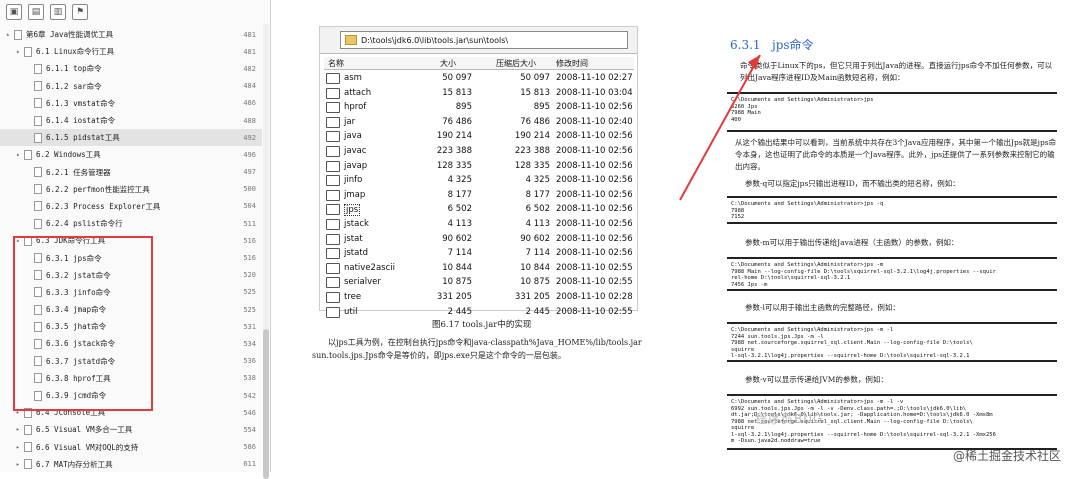 The width and height of the screenshot is (1080, 479). Describe the element at coordinates (479, 297) in the screenshot. I see `file-row: tree 331 205 331 205 2008-11-10 02:28` at that location.